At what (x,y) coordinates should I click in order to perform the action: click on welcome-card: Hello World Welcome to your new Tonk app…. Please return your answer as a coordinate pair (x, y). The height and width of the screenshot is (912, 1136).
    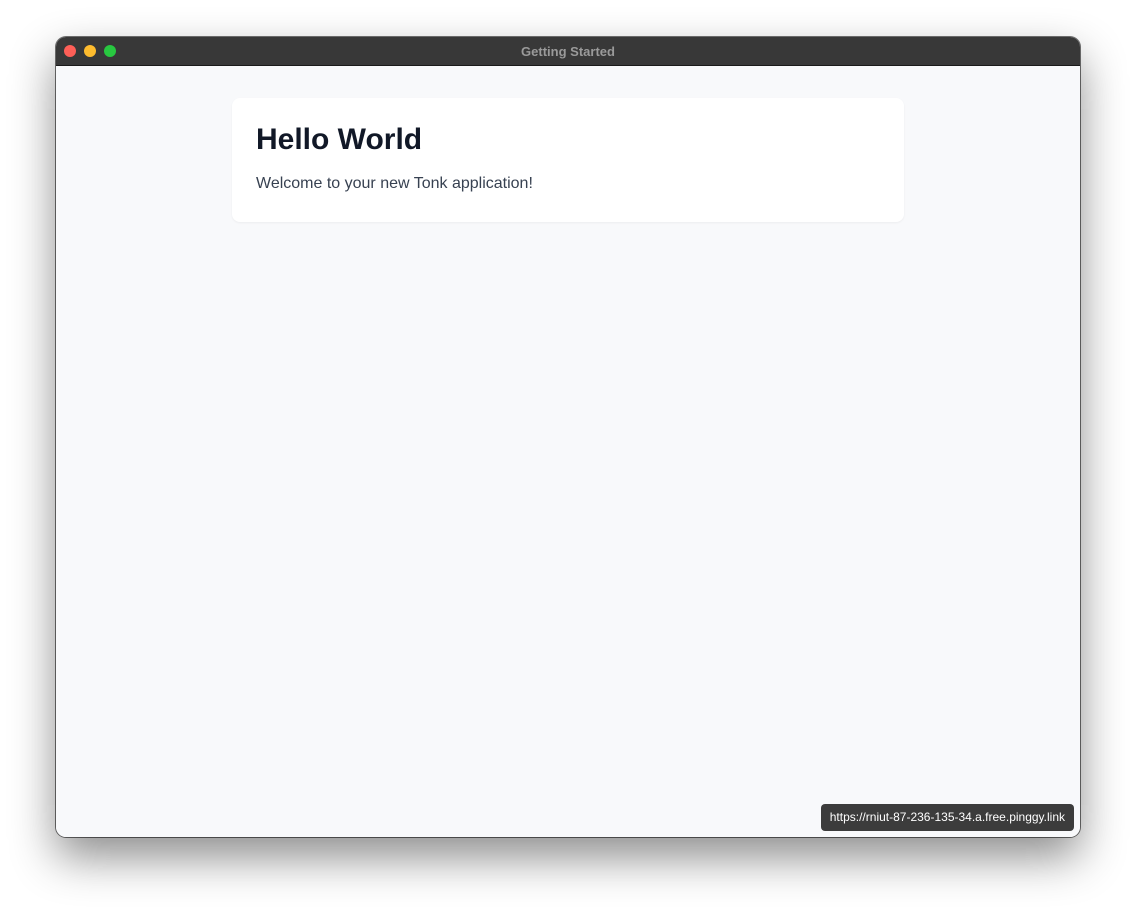
    Looking at the image, I should click on (568, 160).